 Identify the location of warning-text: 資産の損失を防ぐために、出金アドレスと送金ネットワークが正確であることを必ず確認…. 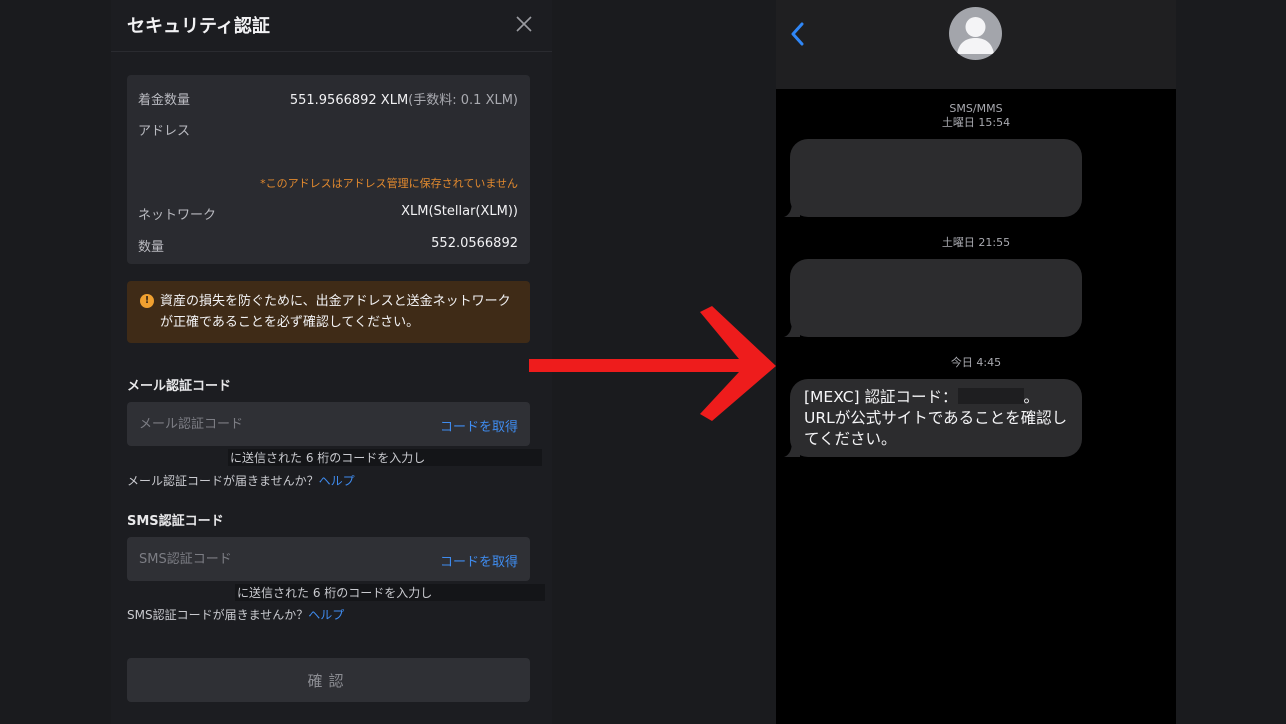
(335, 312).